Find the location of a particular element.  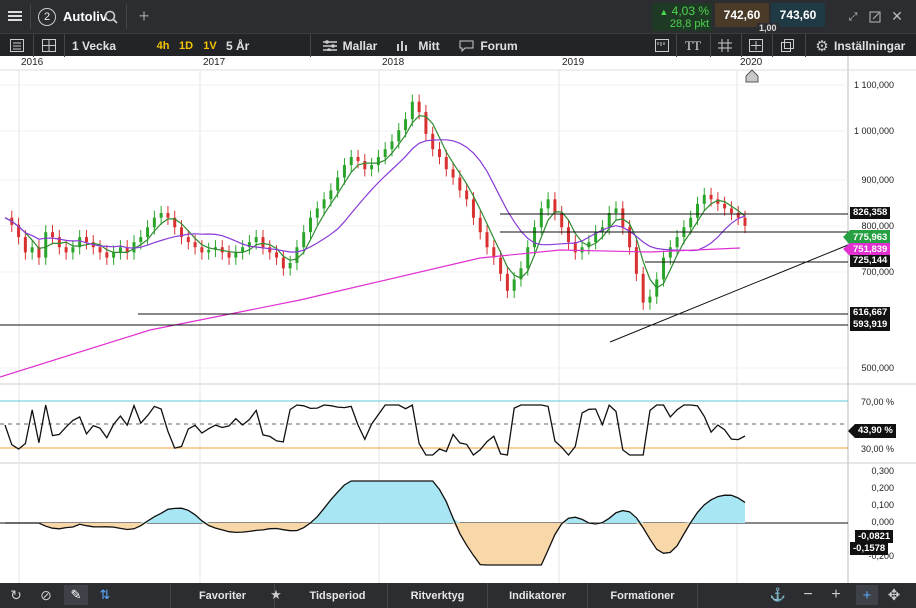

range-select: 5 År is located at coordinates (241, 45).